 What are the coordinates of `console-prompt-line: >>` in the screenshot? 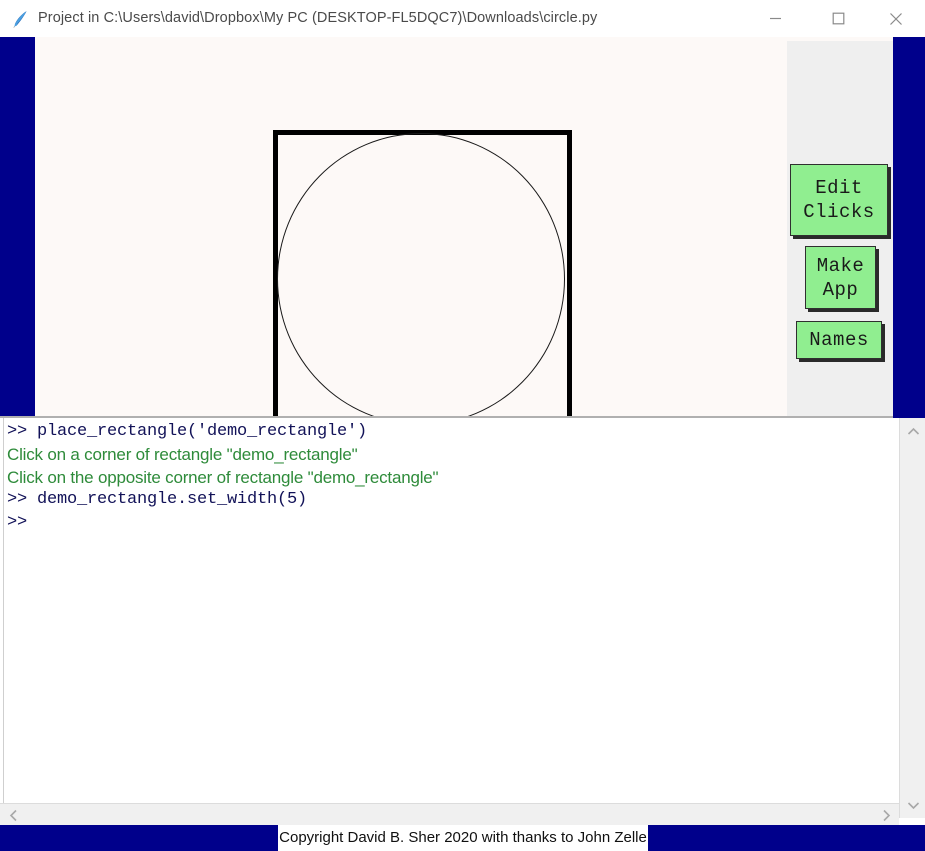 It's located at (17, 523).